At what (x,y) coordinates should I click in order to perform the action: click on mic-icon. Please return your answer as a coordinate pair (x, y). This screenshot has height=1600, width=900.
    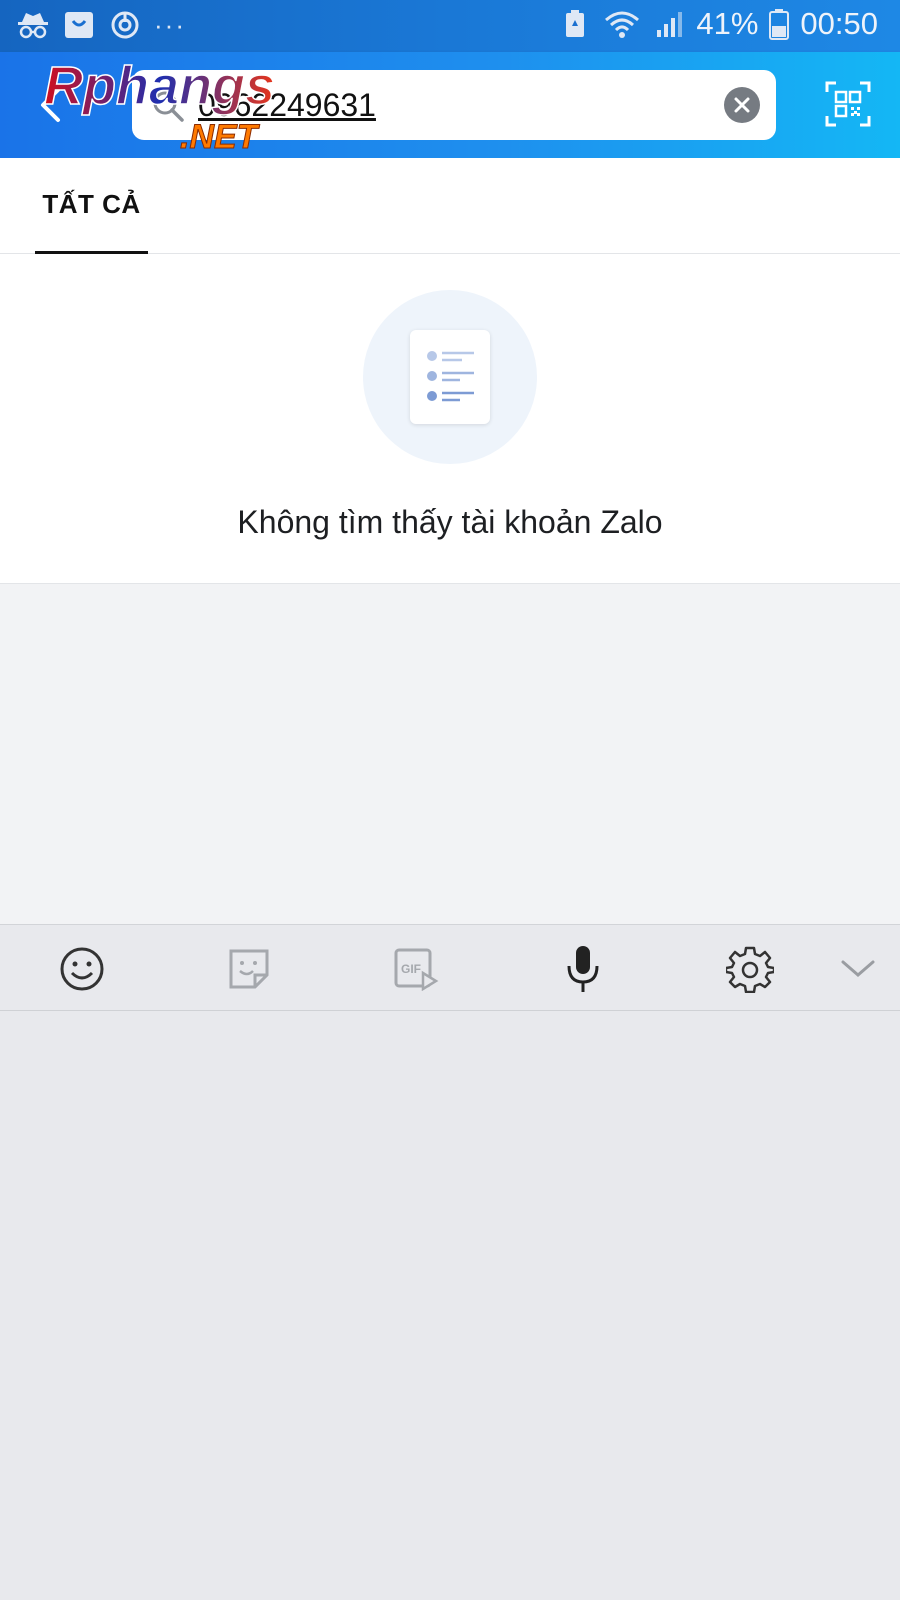
    Looking at the image, I should click on (583, 969).